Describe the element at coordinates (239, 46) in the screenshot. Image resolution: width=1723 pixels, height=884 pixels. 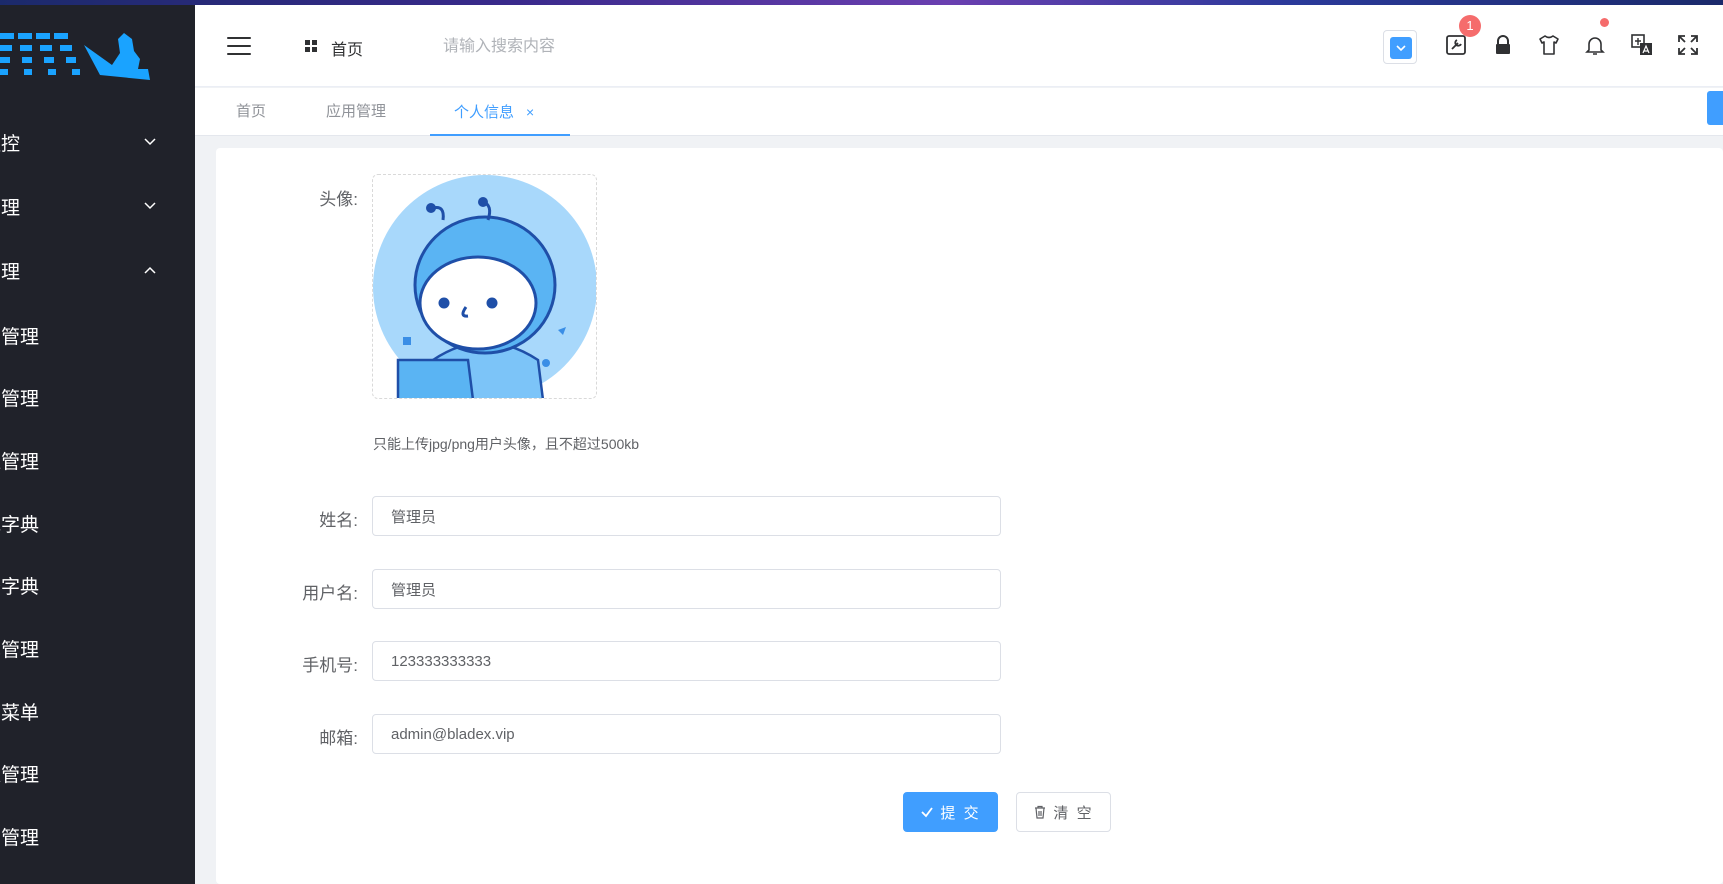
I see `menu-icon` at that location.